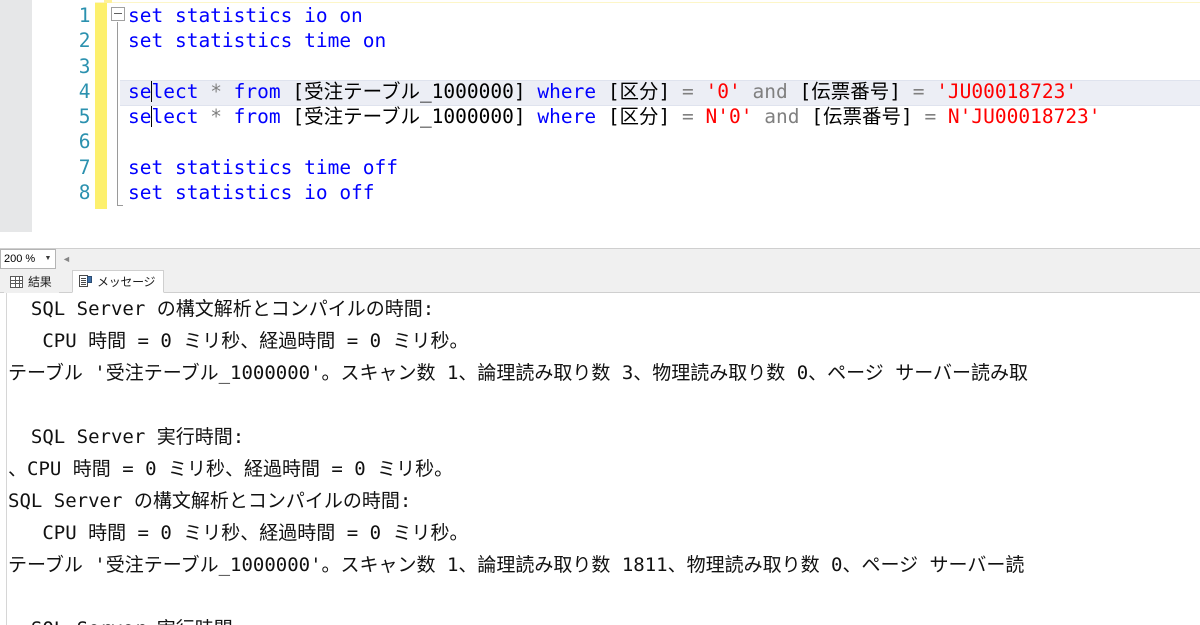 Image resolution: width=1200 pixels, height=625 pixels. I want to click on tab-messages: メッセージ, so click(118, 281).